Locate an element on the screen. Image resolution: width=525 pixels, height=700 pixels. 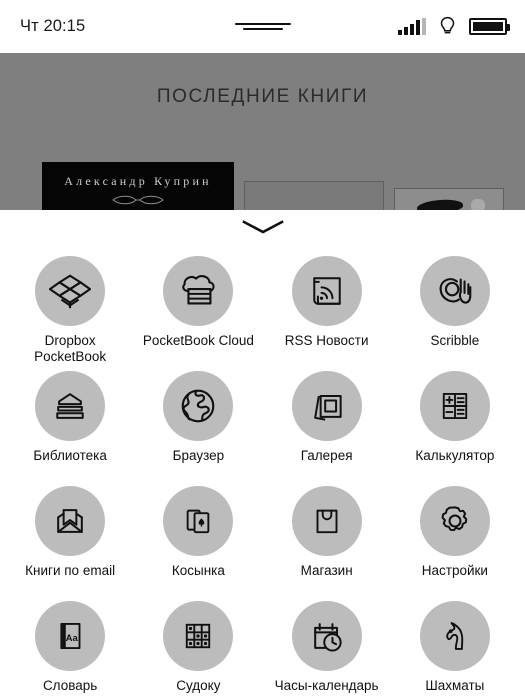
app-calculator: Калькулятор is located at coordinates (455, 422).